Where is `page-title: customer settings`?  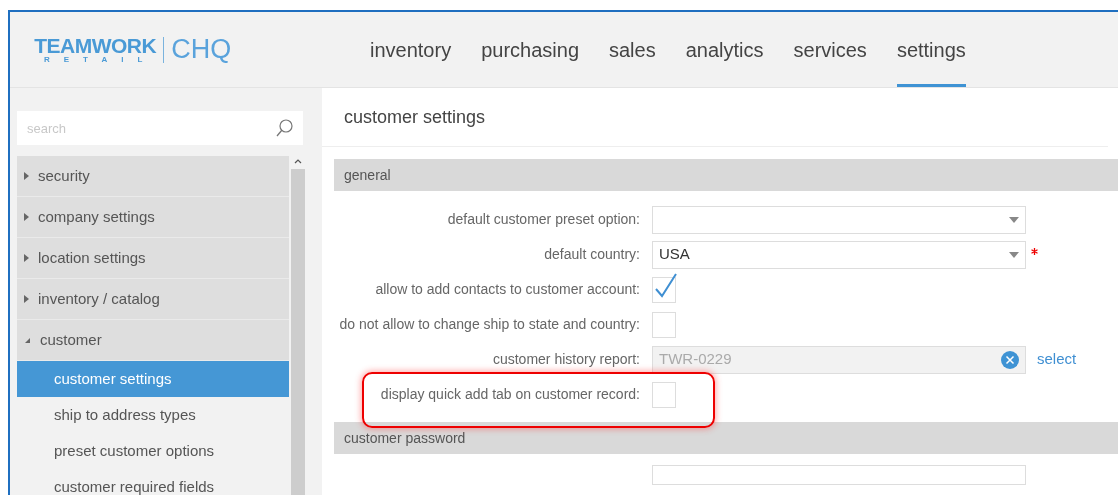
page-title: customer settings is located at coordinates (415, 117).